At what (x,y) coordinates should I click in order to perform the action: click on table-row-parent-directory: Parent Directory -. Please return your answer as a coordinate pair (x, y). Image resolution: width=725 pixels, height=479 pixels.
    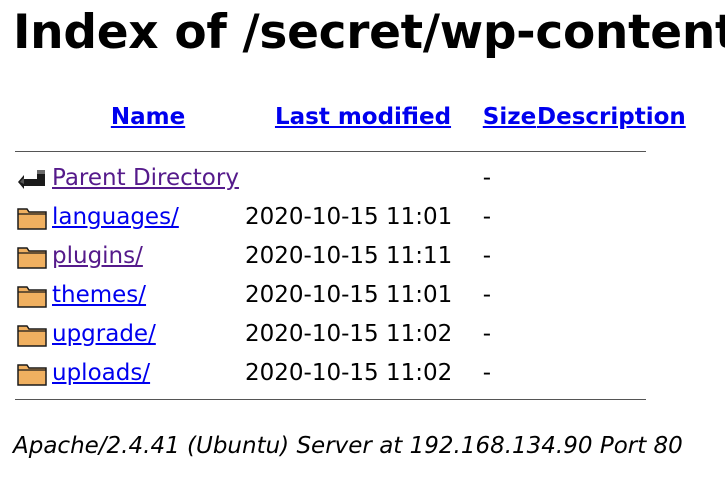
    Looking at the image, I should click on (350, 177).